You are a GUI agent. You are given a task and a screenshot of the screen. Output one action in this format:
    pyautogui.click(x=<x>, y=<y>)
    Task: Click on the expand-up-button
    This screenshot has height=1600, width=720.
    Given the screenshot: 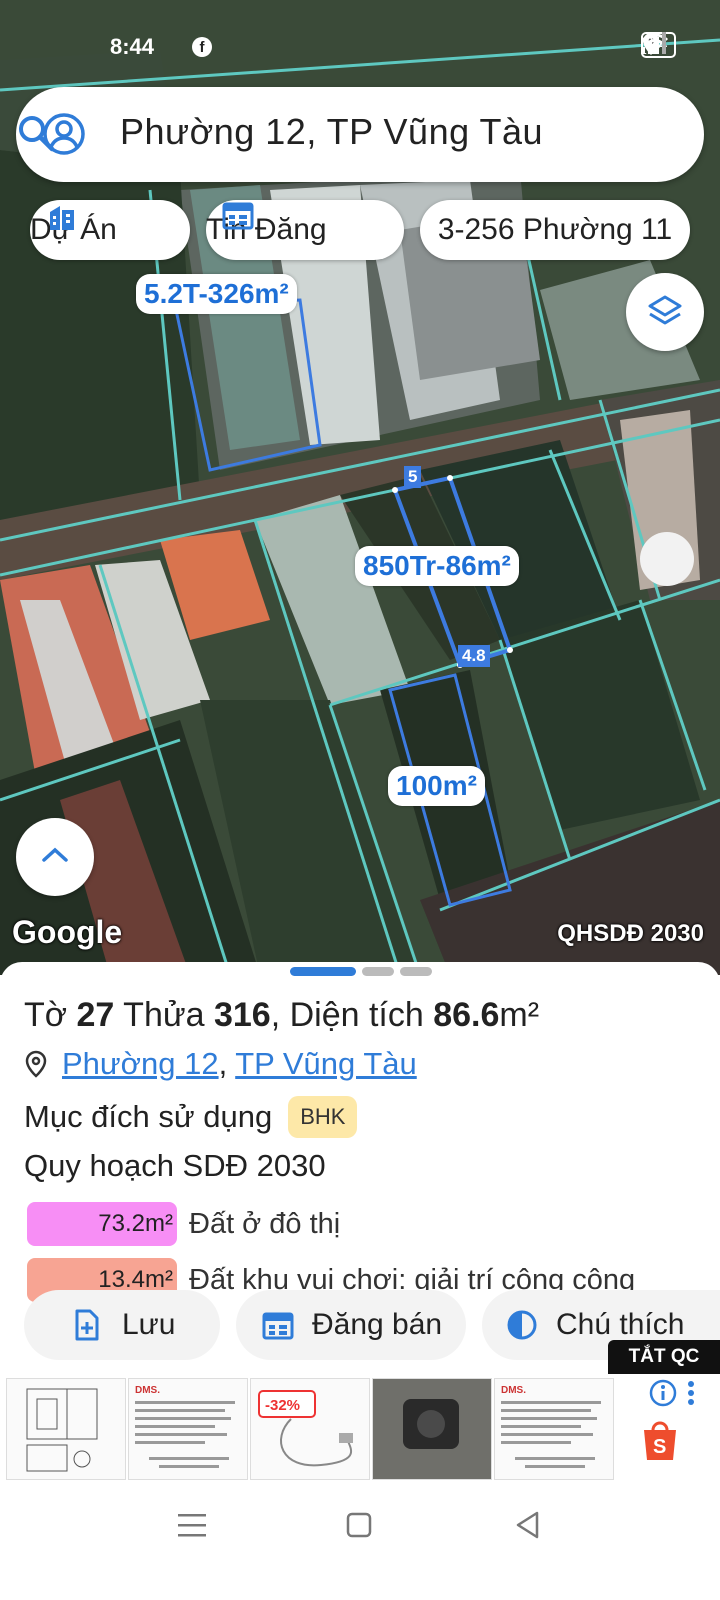 What is the action you would take?
    pyautogui.click(x=55, y=857)
    